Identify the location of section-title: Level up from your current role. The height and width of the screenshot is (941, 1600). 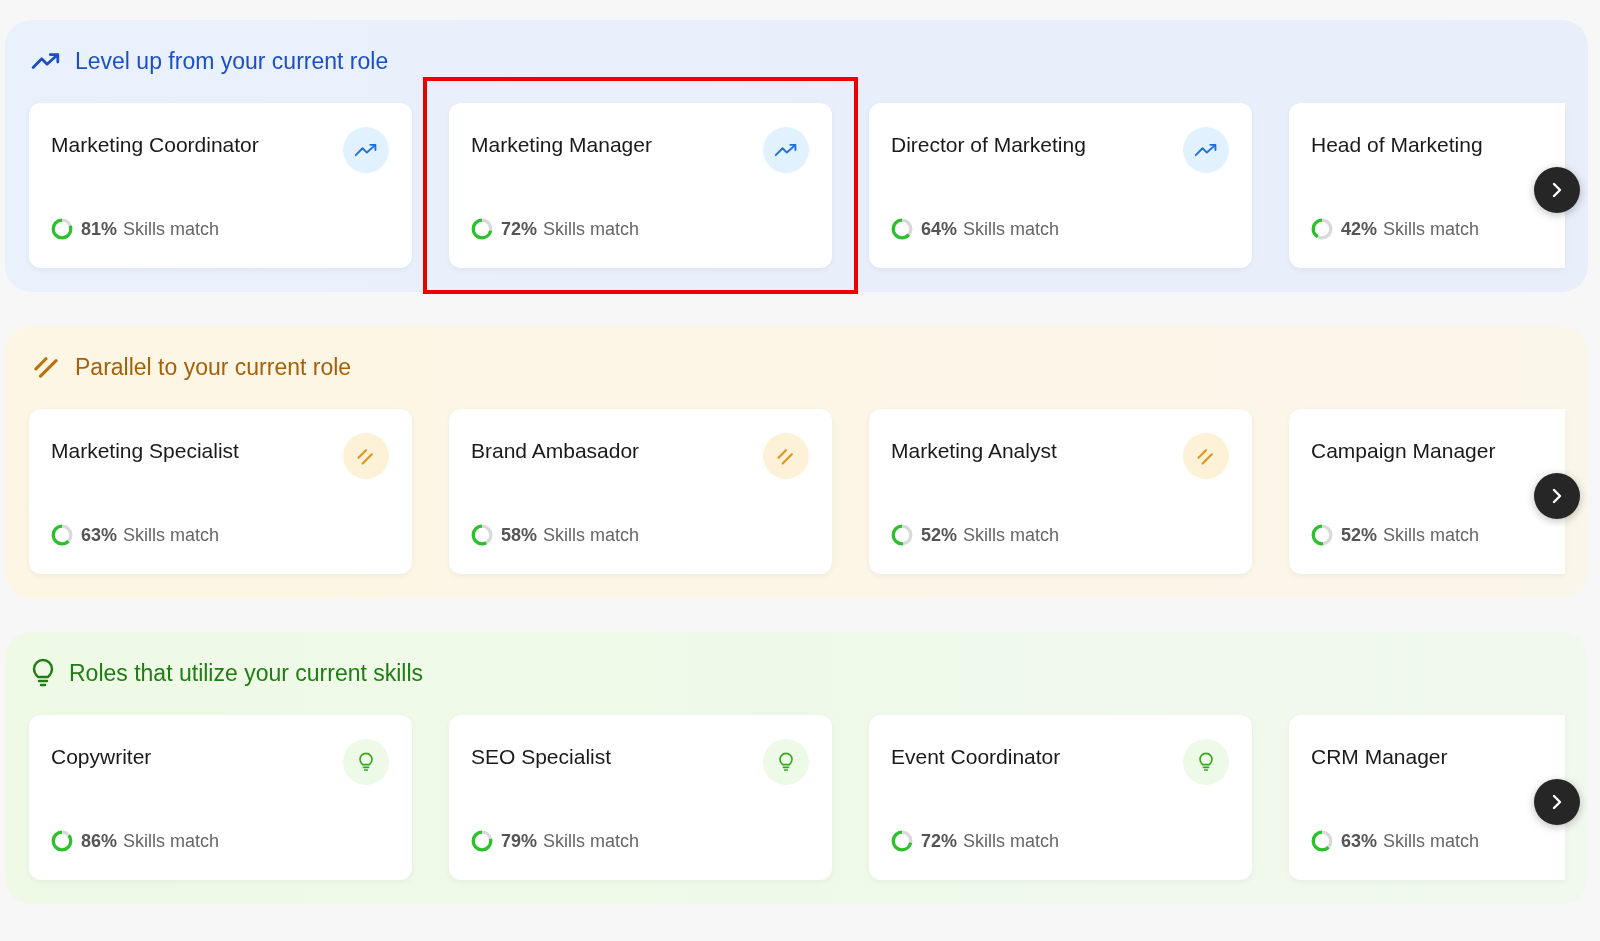
(232, 61).